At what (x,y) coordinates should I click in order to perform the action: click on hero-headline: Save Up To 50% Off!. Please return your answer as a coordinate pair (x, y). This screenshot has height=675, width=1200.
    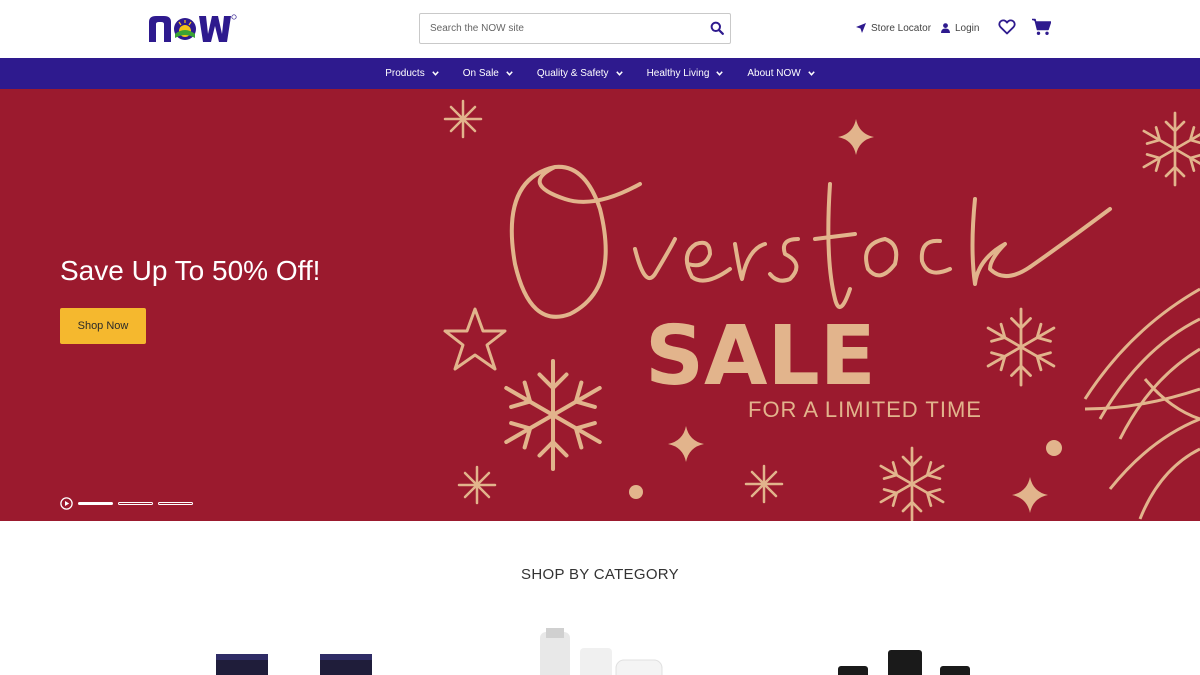
    Looking at the image, I should click on (190, 270).